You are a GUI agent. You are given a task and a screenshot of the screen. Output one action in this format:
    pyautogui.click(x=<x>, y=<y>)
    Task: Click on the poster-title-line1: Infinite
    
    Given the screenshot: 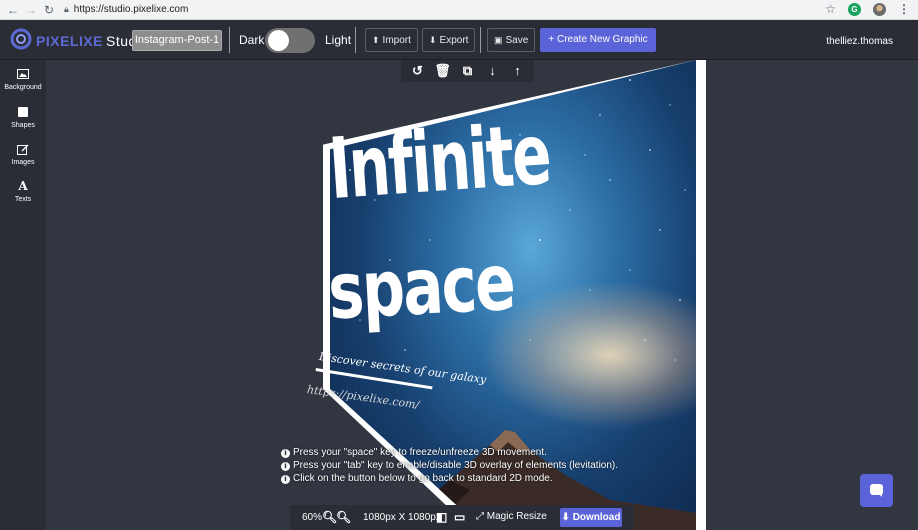 What is the action you would take?
    pyautogui.click(x=439, y=162)
    